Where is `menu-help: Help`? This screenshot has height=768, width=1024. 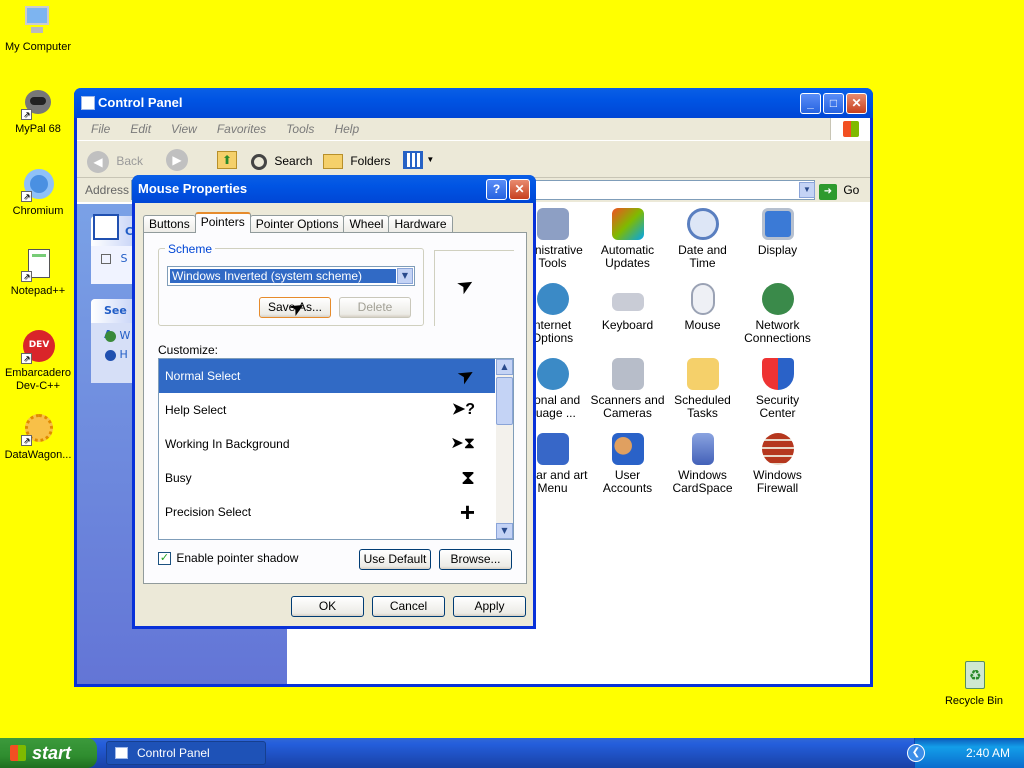
menu-help: Help is located at coordinates (346, 129).